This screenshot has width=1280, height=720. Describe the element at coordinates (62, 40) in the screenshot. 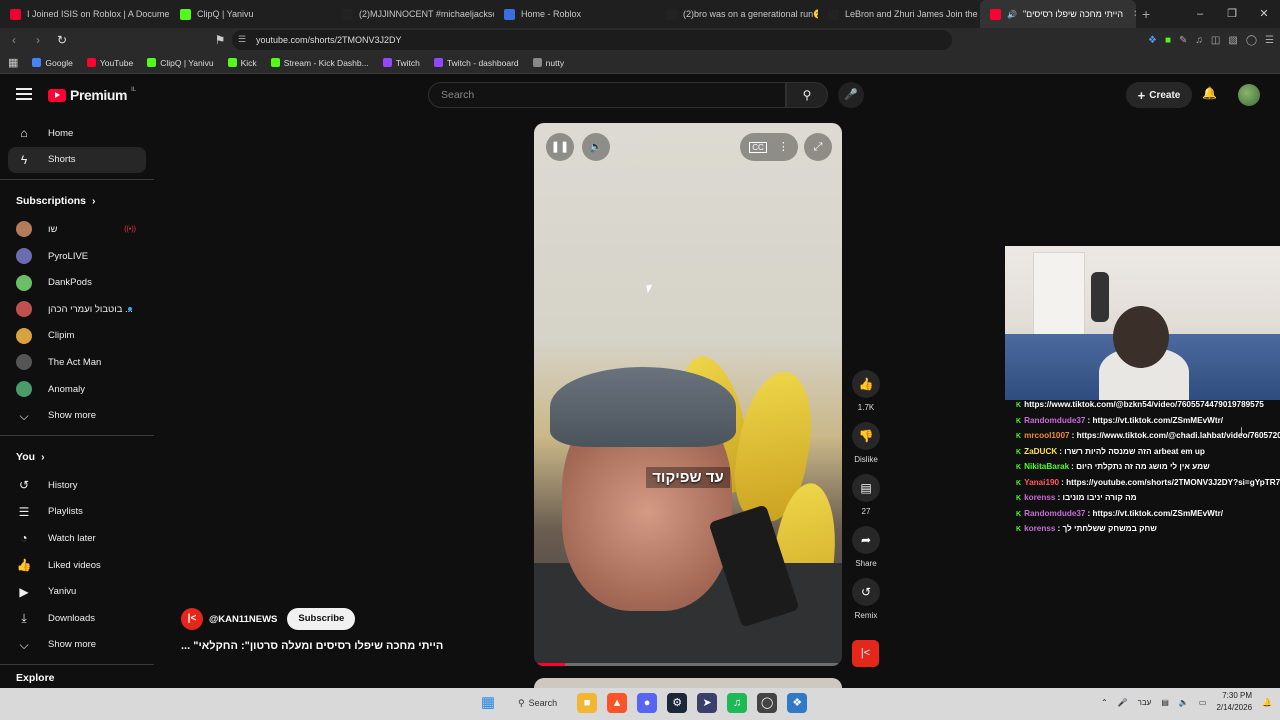

I see `reload-icon: ↻` at that location.